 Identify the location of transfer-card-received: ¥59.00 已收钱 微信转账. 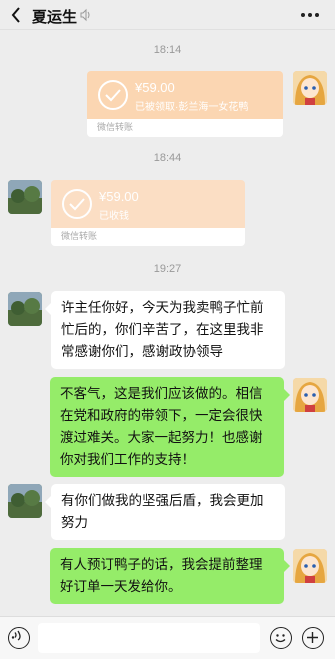
(148, 213).